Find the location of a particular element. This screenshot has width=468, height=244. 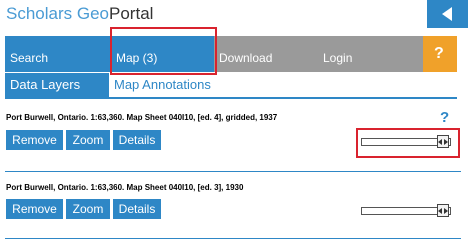

tab-data-layers: Data Layers is located at coordinates (57, 85).